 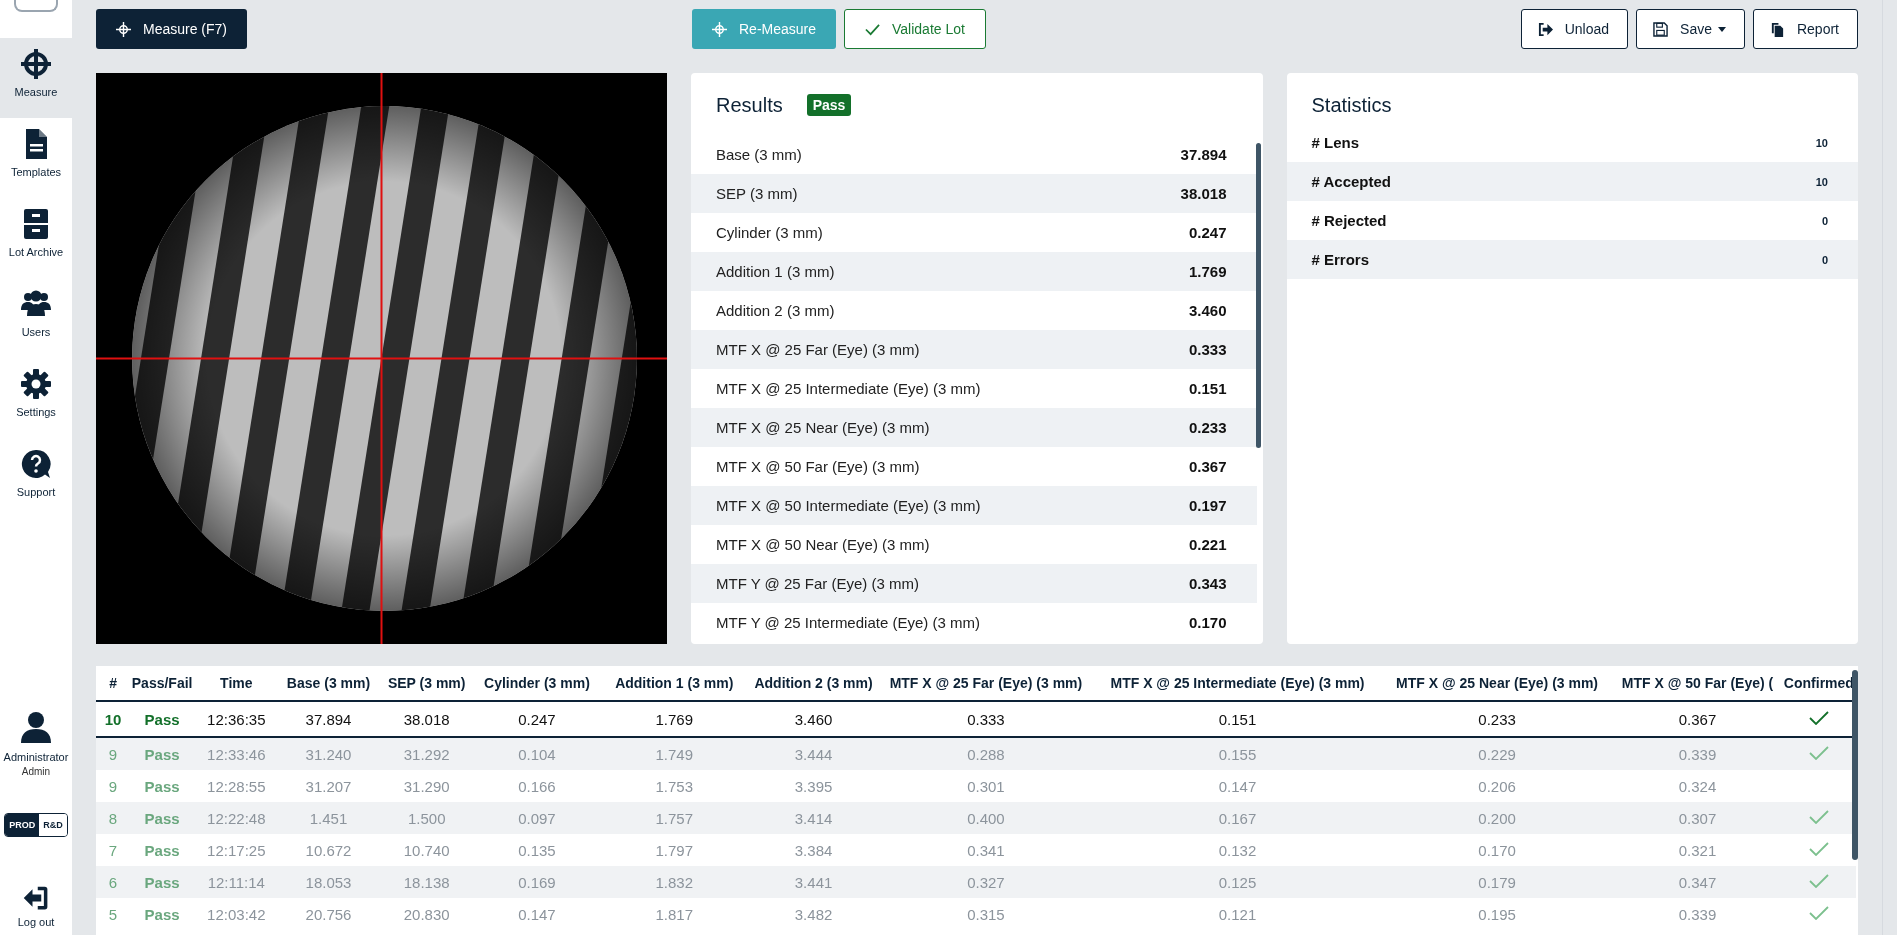 What do you see at coordinates (113, 786) in the screenshot?
I see `table-cell: 9` at bounding box center [113, 786].